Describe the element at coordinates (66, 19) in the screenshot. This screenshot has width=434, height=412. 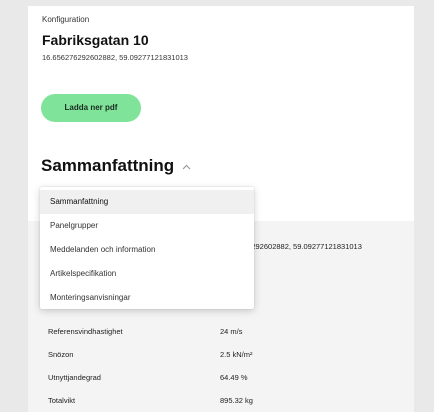
I see `section-overline: Konfiguration` at that location.